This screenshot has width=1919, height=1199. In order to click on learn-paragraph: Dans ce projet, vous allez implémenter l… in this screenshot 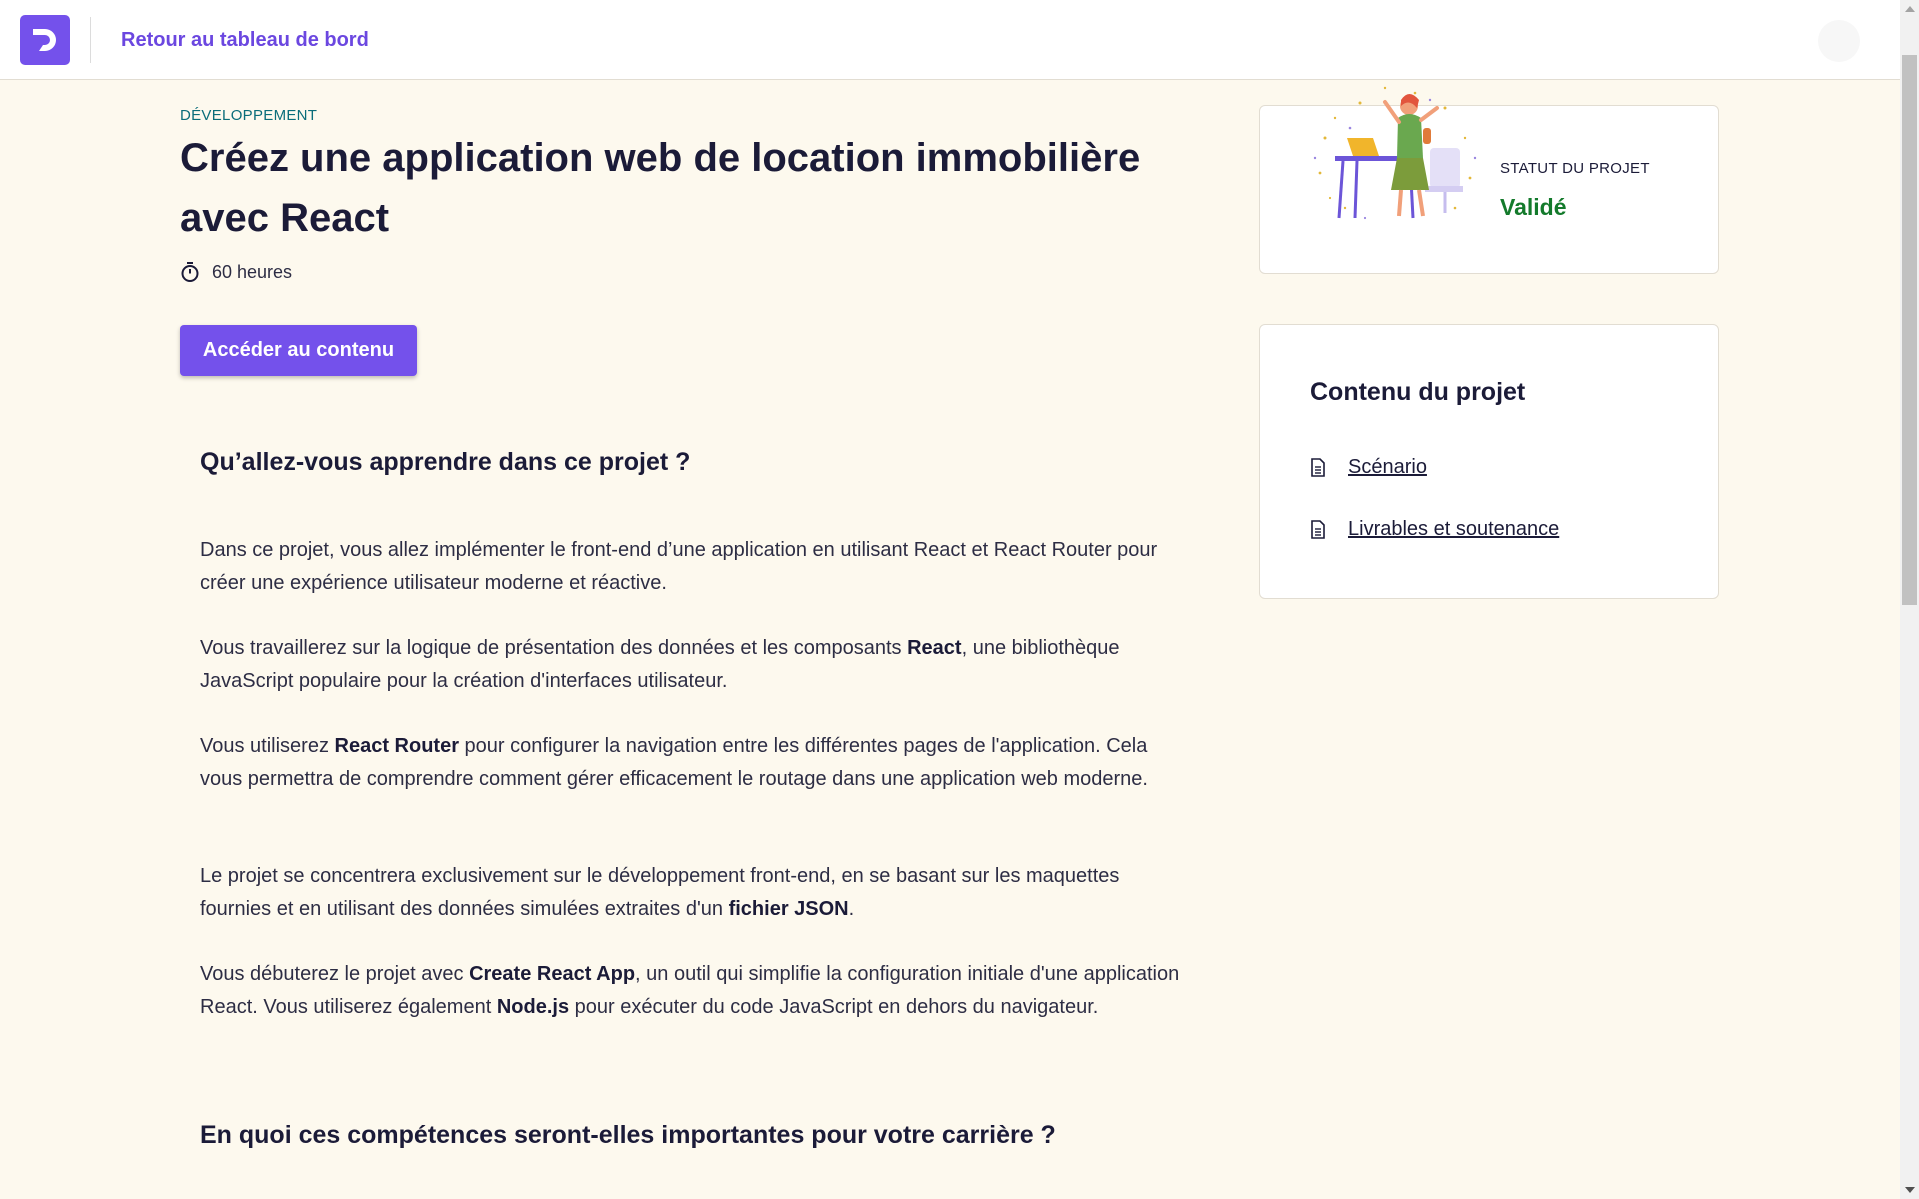, I will do `click(690, 566)`.